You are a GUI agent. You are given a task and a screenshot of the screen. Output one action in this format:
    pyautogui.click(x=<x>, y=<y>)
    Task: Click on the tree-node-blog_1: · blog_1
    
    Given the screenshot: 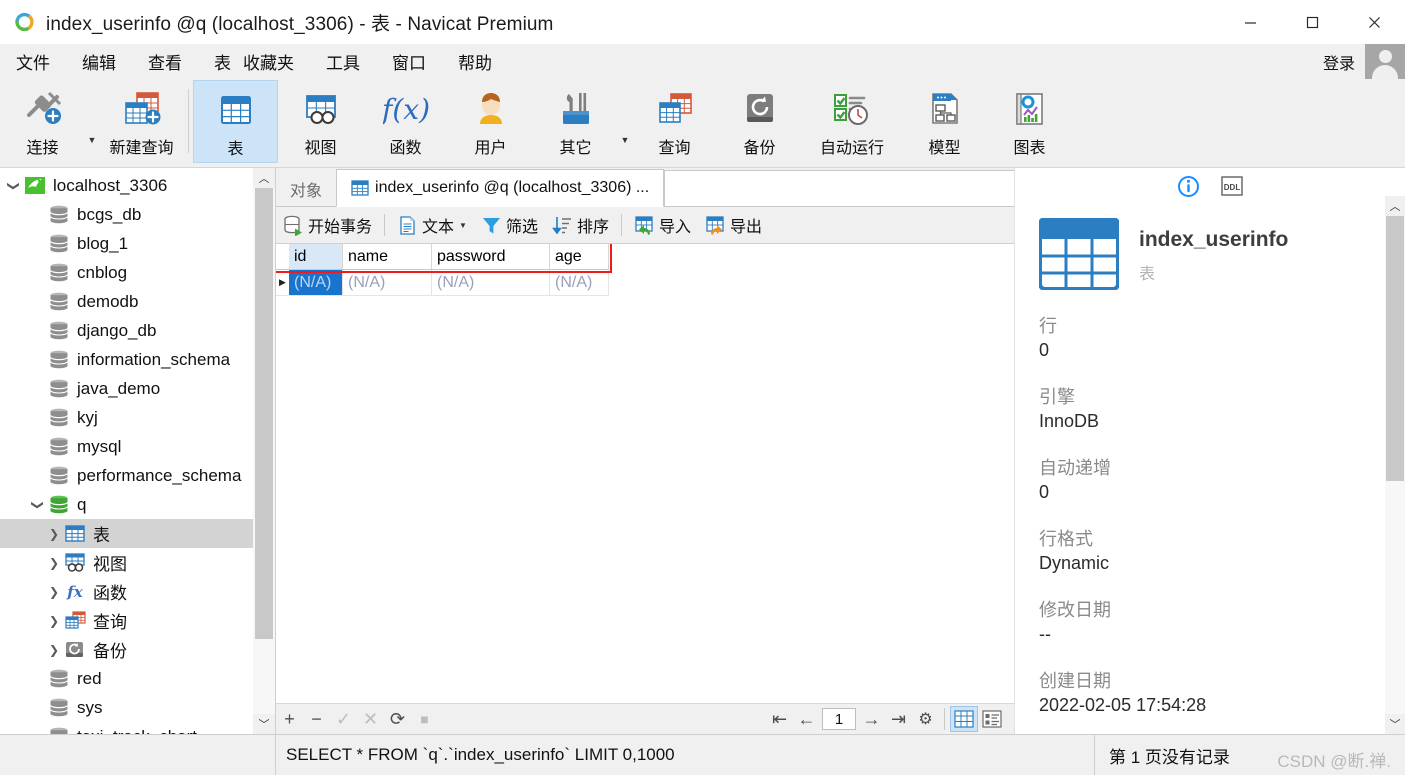 What is the action you would take?
    pyautogui.click(x=137, y=243)
    